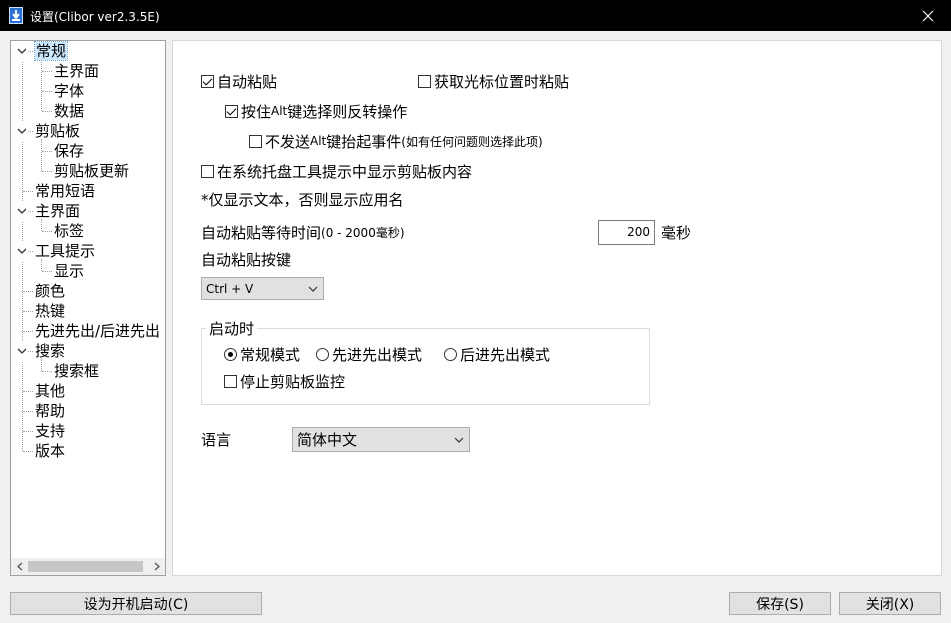 The width and height of the screenshot is (951, 623). I want to click on tree-item-label: 标签, so click(69, 231).